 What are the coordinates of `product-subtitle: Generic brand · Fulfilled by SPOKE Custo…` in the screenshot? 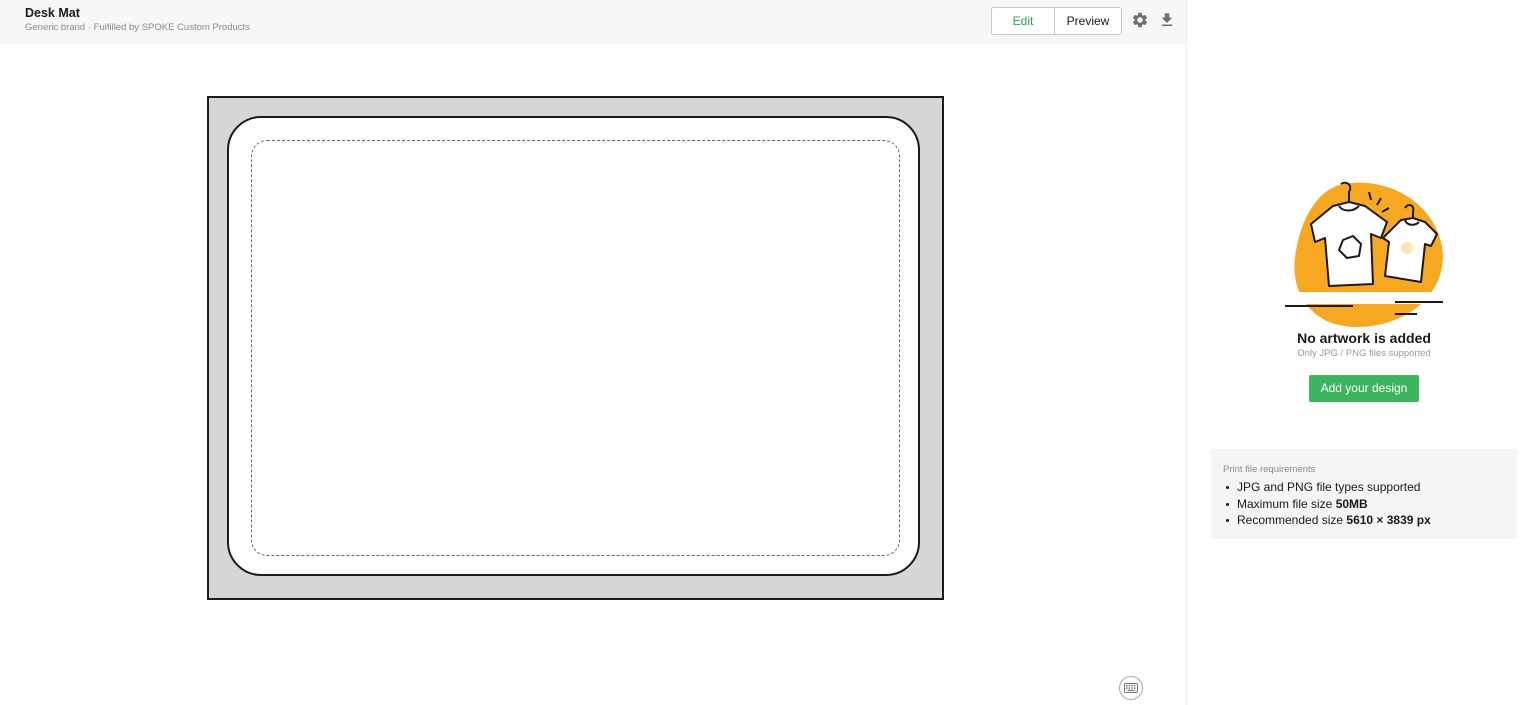 It's located at (137, 27).